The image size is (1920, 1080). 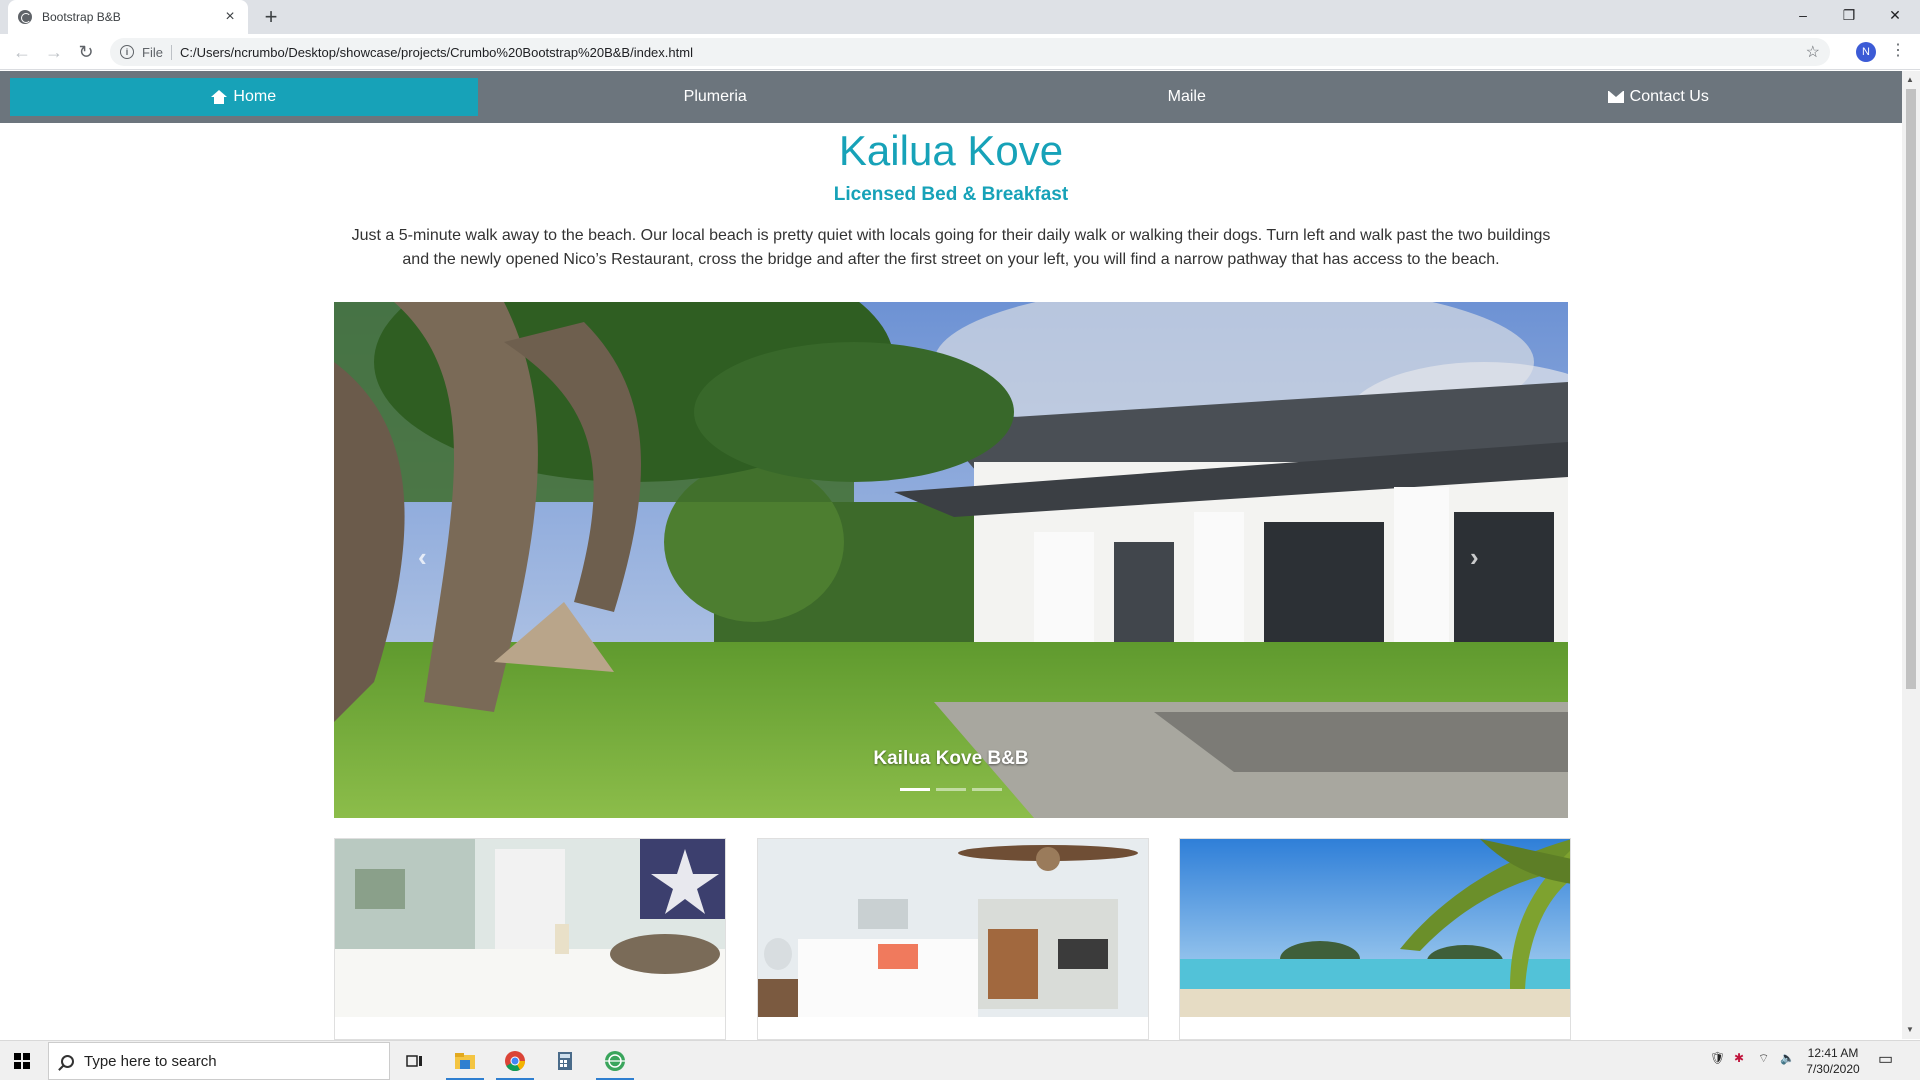 What do you see at coordinates (127, 52) in the screenshot?
I see `info-icon: i` at bounding box center [127, 52].